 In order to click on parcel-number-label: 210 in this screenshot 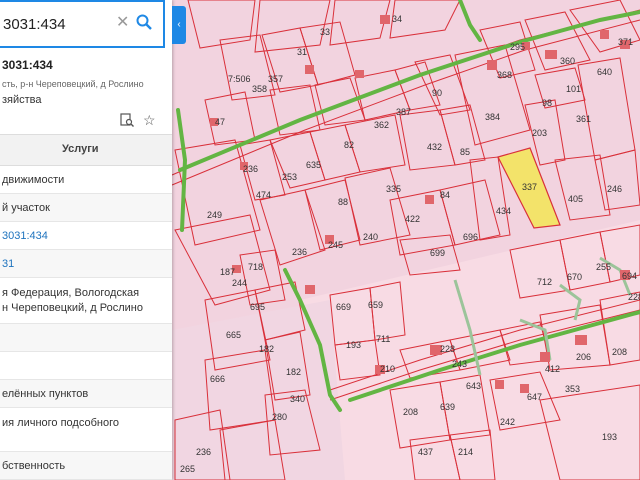, I will do `click(387, 369)`.